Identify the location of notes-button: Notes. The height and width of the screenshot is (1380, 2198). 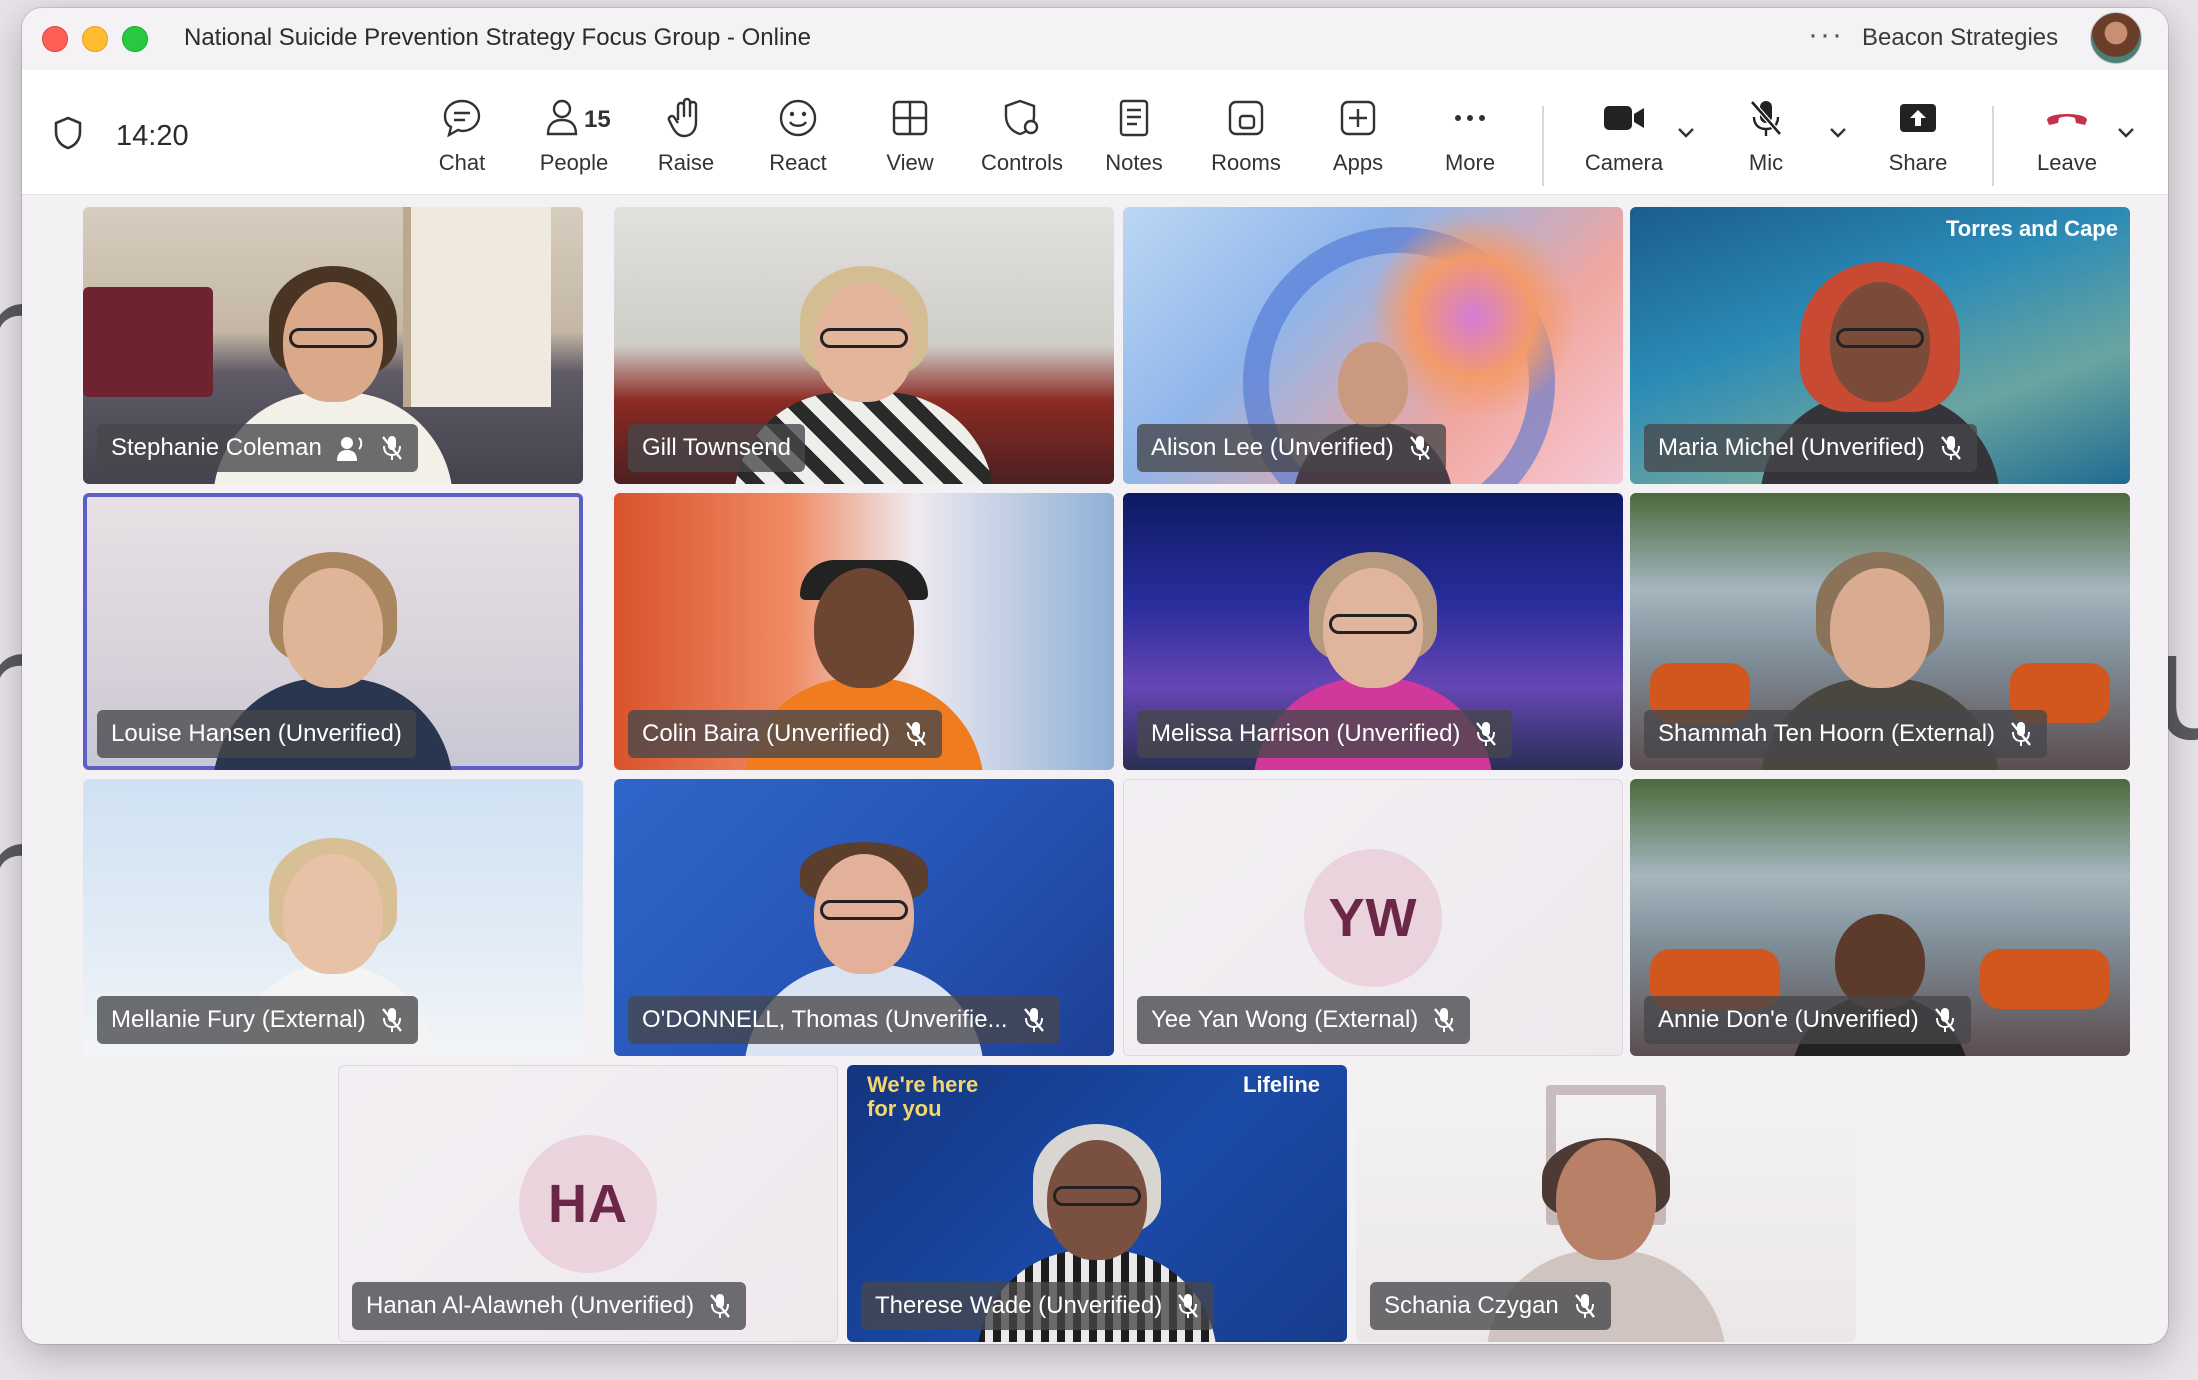
(1134, 139).